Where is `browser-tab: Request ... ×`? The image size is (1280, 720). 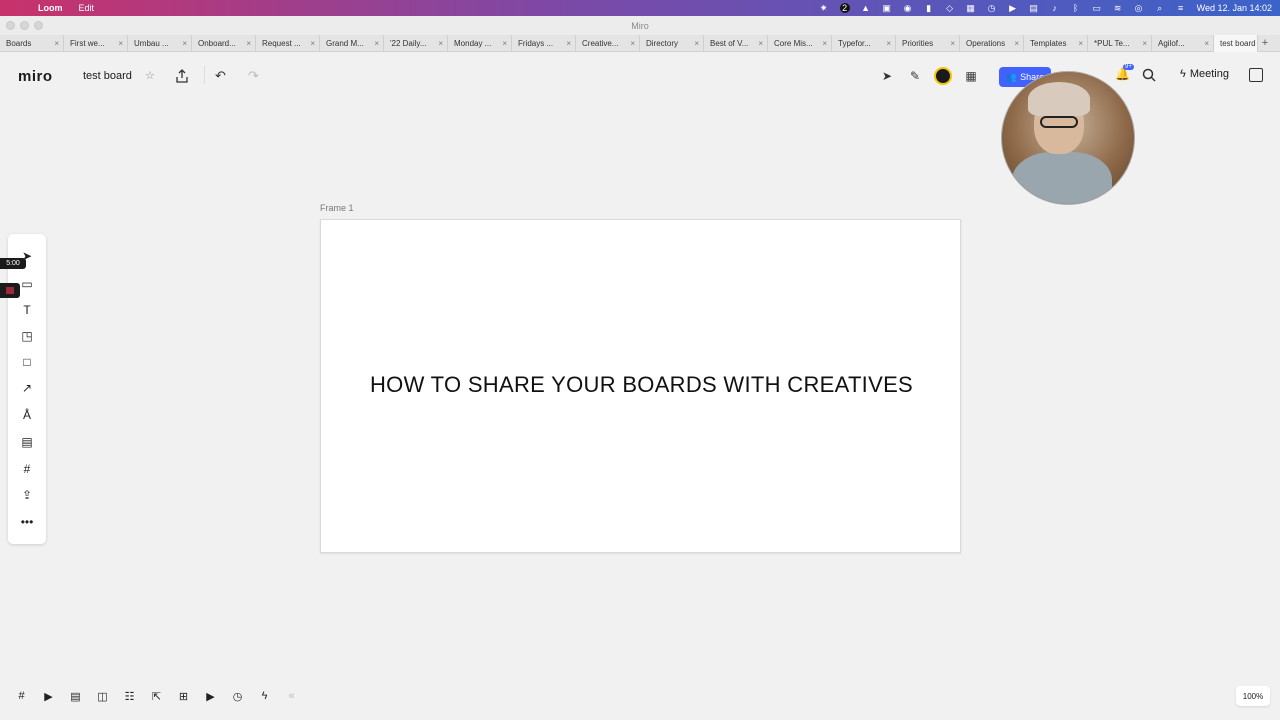 browser-tab: Request ... × is located at coordinates (288, 43).